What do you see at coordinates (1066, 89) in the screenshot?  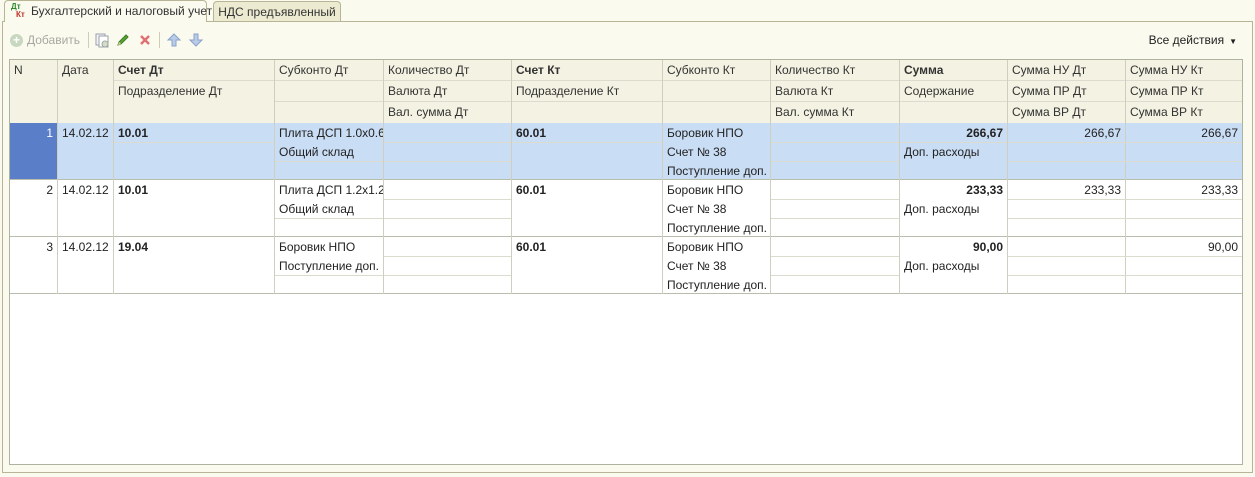 I see `col-pr-dt-header: Сумма ПР Дт` at bounding box center [1066, 89].